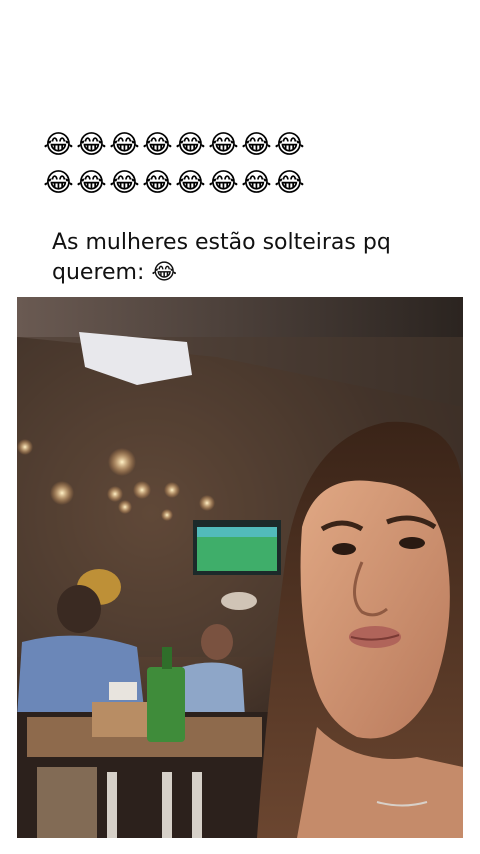 This screenshot has width=480, height=854. I want to click on logo-sign, so click(239, 601).